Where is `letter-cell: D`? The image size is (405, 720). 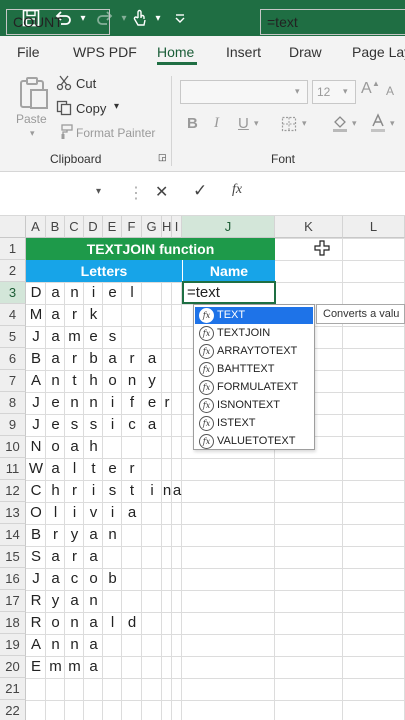 letter-cell: D is located at coordinates (36, 293).